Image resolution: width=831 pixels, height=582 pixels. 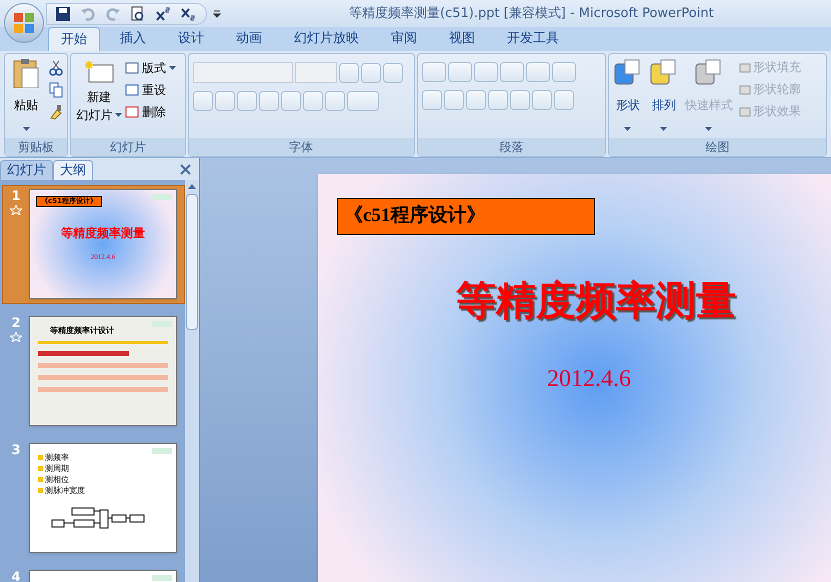 I want to click on slide-tag: 《c51程序设计》, so click(x=466, y=216).